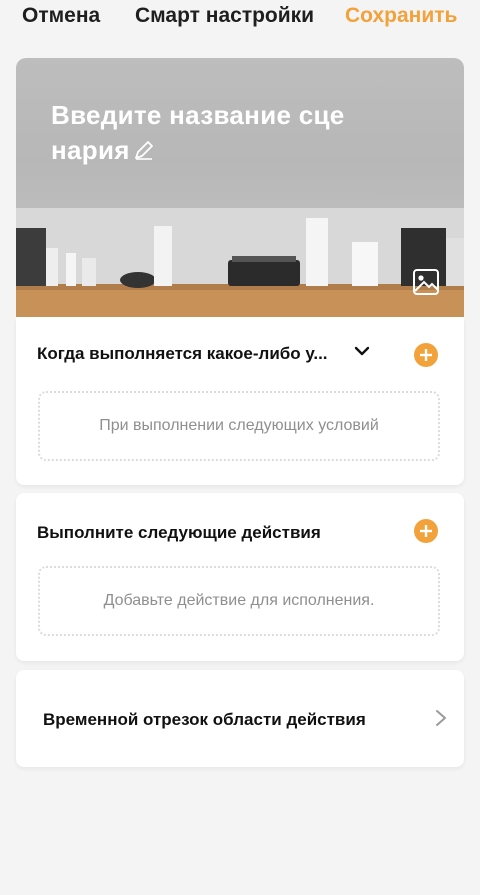  I want to click on add-action-button, so click(426, 531).